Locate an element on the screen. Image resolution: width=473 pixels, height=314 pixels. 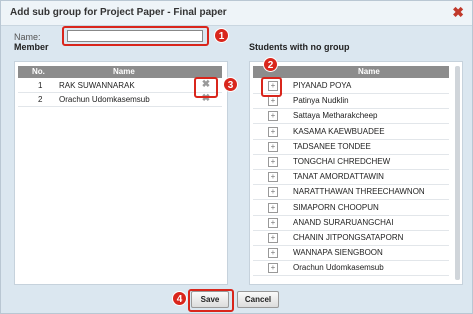
student-row: + WANNAPA SIENGBOON is located at coordinates (351, 254).